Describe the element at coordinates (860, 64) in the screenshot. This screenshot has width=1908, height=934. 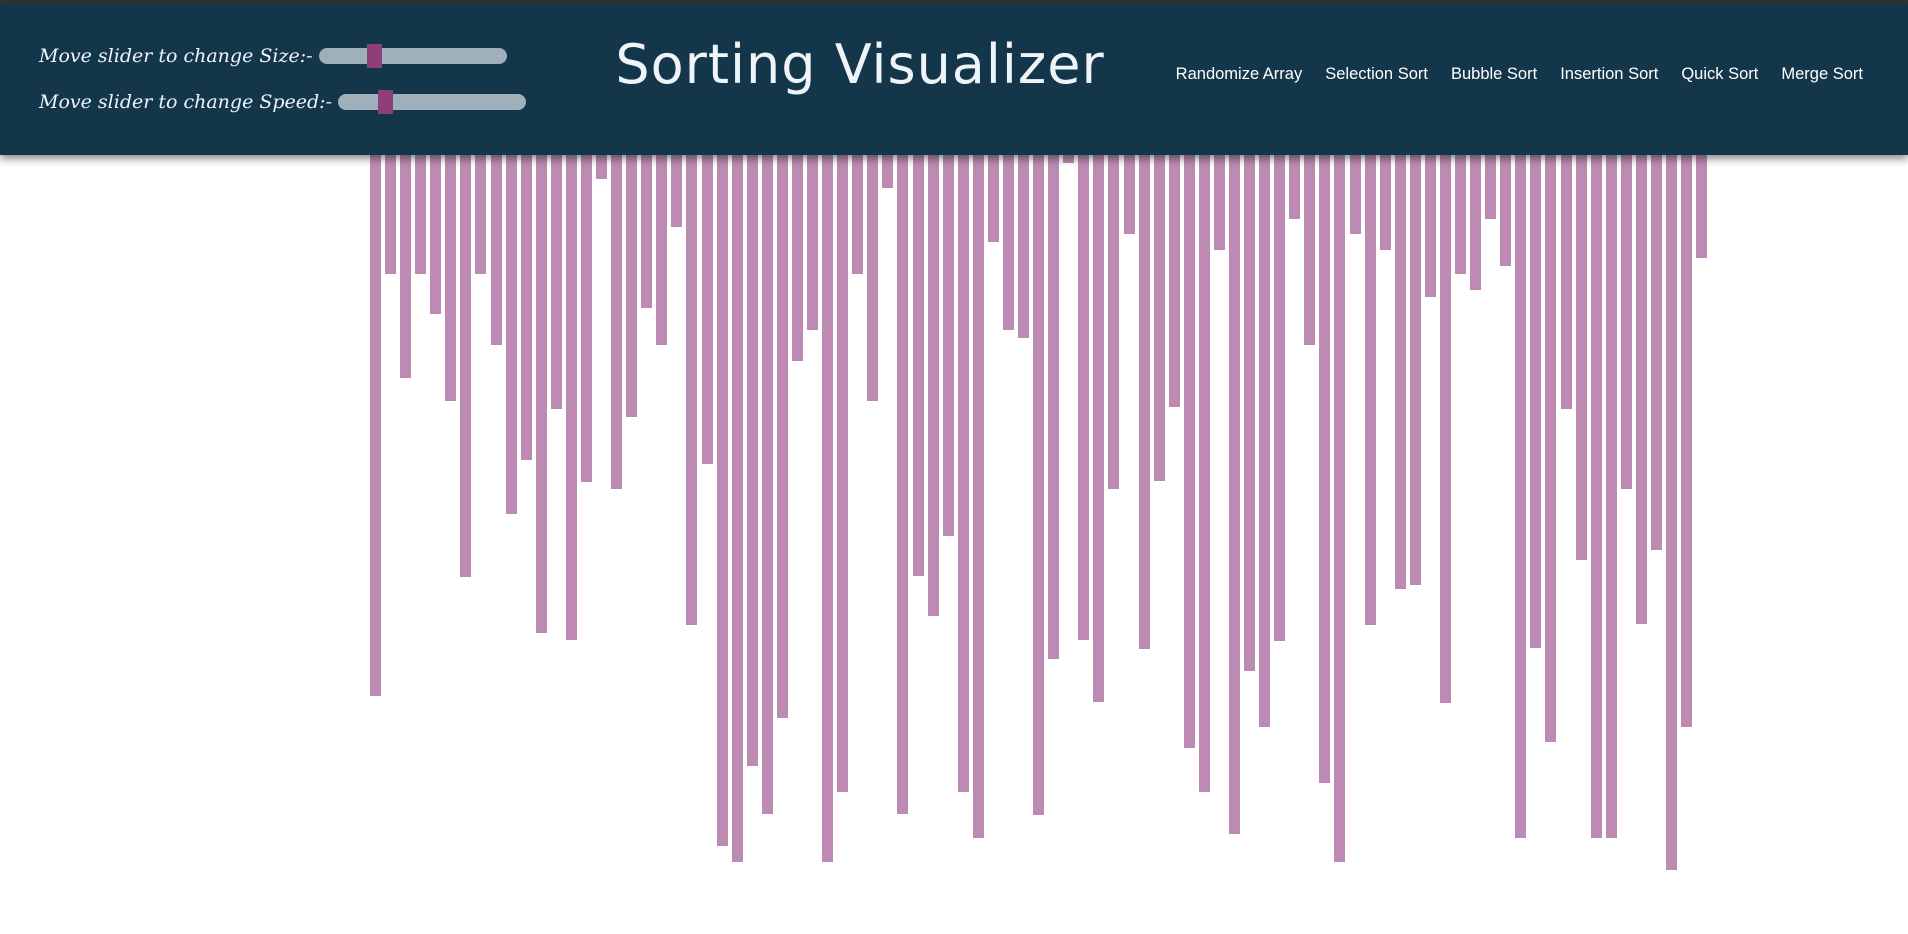
I see `page-title: Sorting Visualizer` at that location.